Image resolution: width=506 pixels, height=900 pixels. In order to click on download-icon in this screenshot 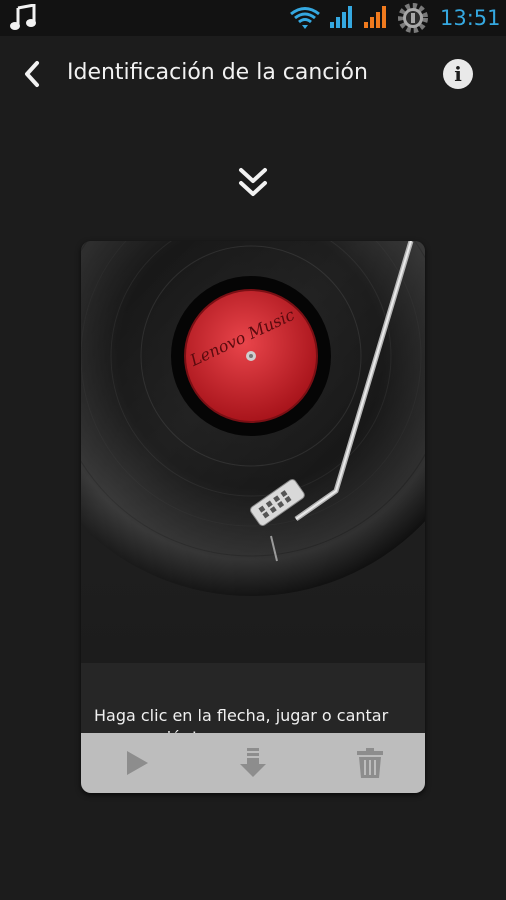, I will do `click(253, 762)`.